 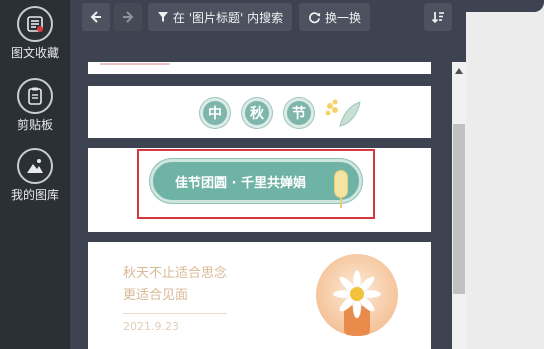 What do you see at coordinates (357, 302) in the screenshot?
I see `daisy-image` at bounding box center [357, 302].